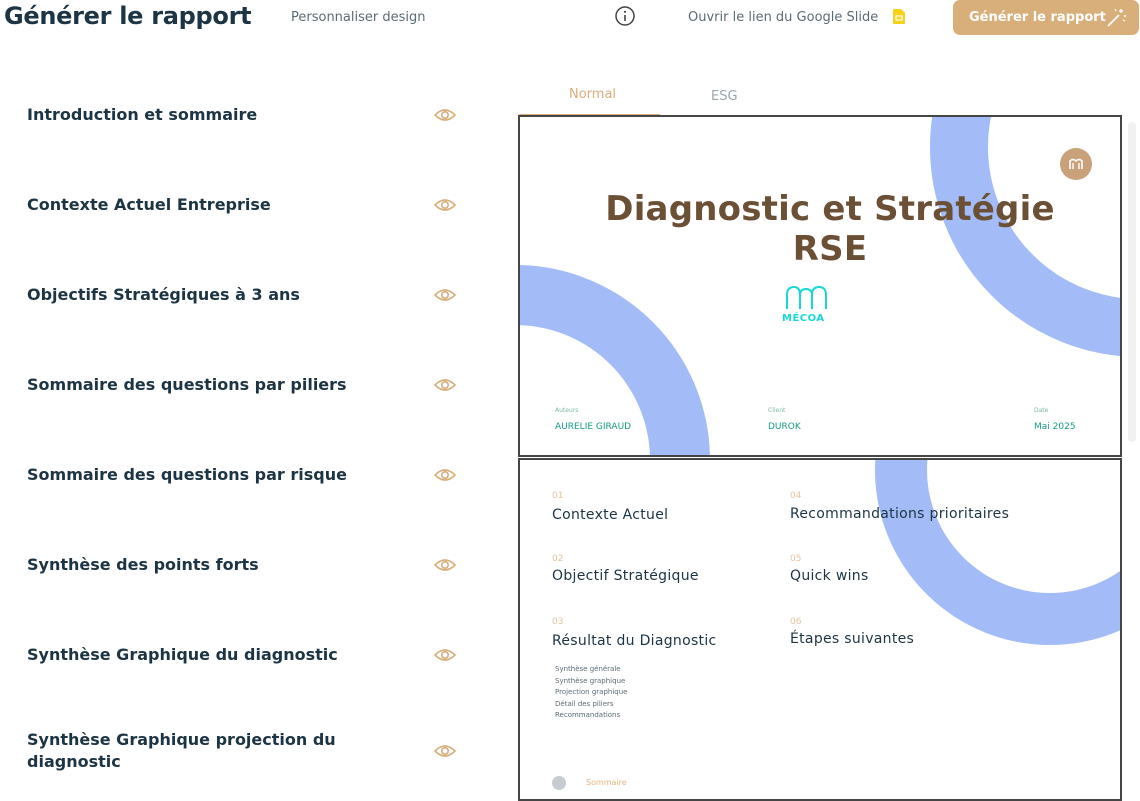 This screenshot has width=1140, height=801. What do you see at coordinates (128, 16) in the screenshot?
I see `page-title: Générer le rapport` at bounding box center [128, 16].